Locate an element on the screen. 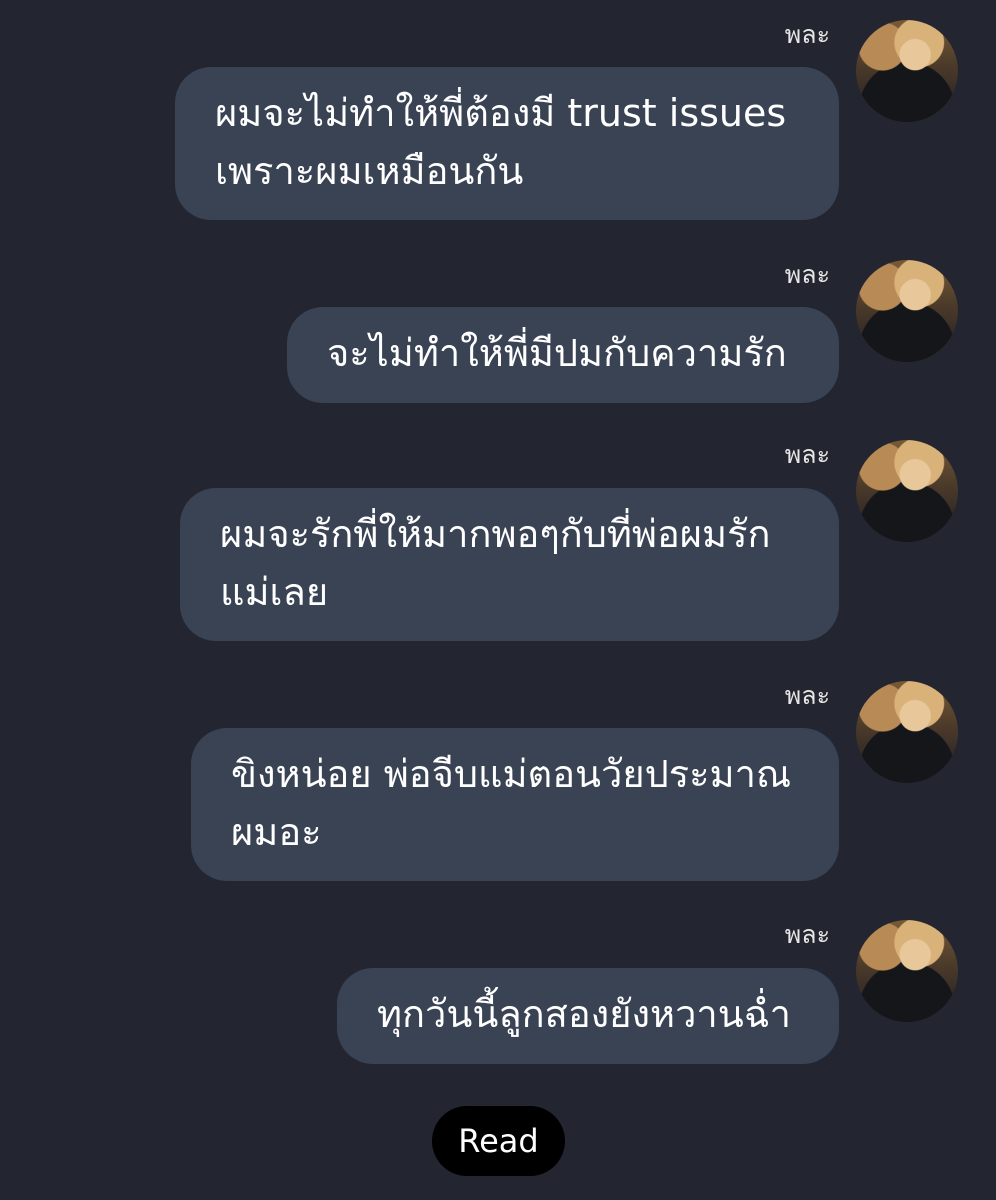 The image size is (996, 1200). read-status-badge: Read is located at coordinates (498, 1141).